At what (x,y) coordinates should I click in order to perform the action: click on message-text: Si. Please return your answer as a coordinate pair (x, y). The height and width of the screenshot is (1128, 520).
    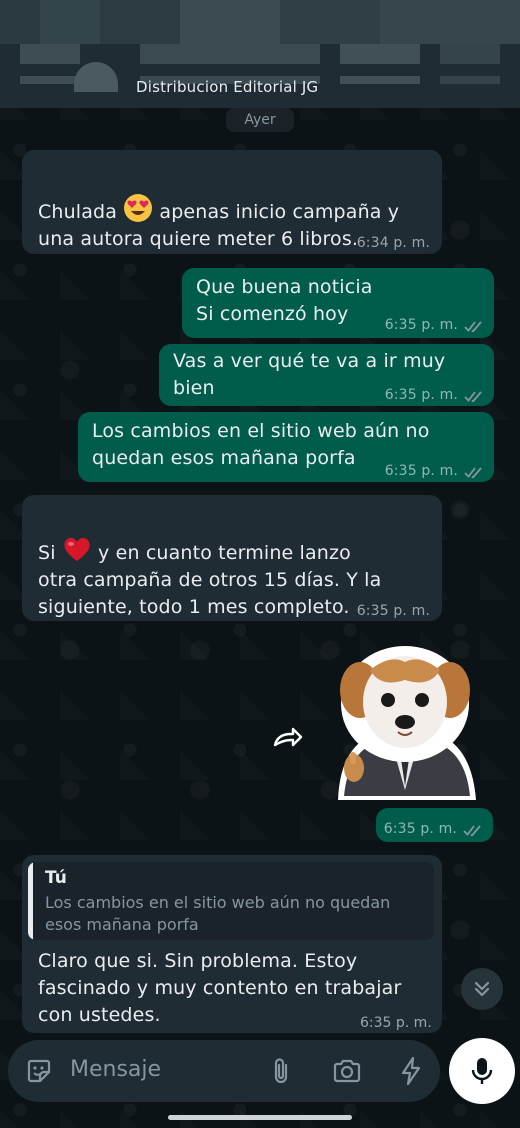
    Looking at the image, I should click on (50, 553).